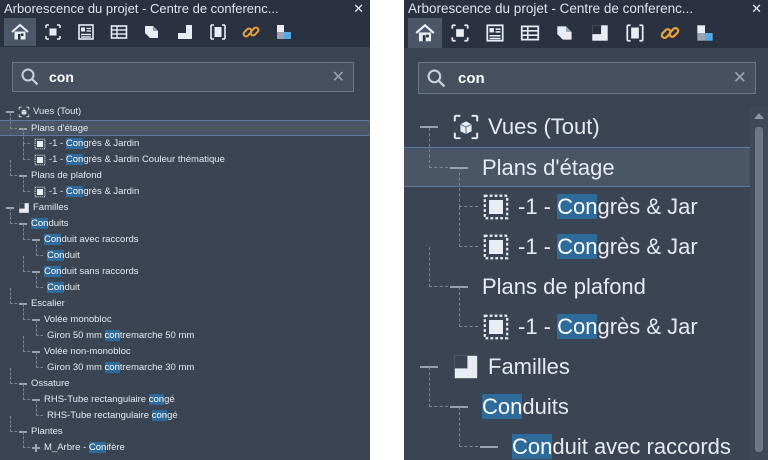  What do you see at coordinates (185, 332) in the screenshot?
I see `tree-row: Giron 50 mm contremarche 50 mm` at bounding box center [185, 332].